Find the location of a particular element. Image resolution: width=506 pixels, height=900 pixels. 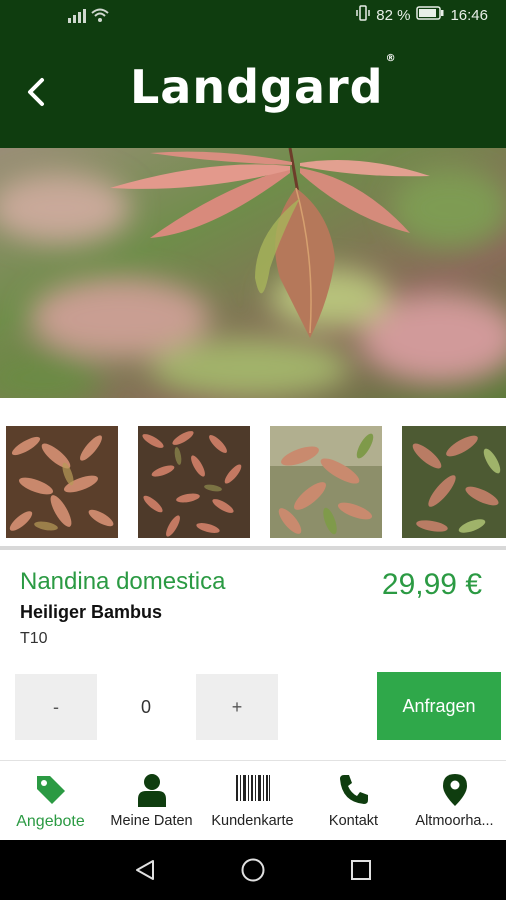

product-common-name: Heiliger Bambus is located at coordinates (91, 612).